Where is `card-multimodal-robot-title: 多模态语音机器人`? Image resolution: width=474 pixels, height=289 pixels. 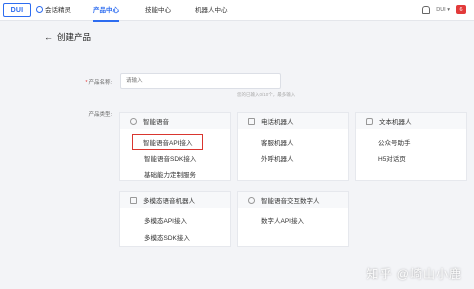 card-multimodal-robot-title: 多模态语音机器人 is located at coordinates (169, 201).